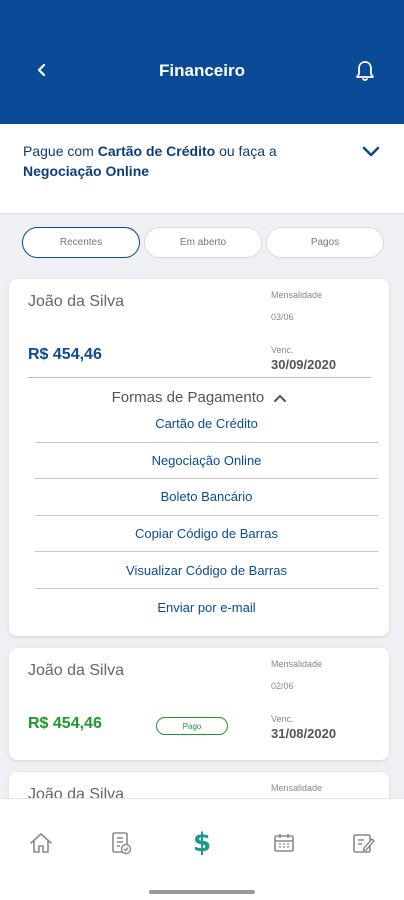  Describe the element at coordinates (202, 70) in the screenshot. I see `page-title: Financeiro` at that location.